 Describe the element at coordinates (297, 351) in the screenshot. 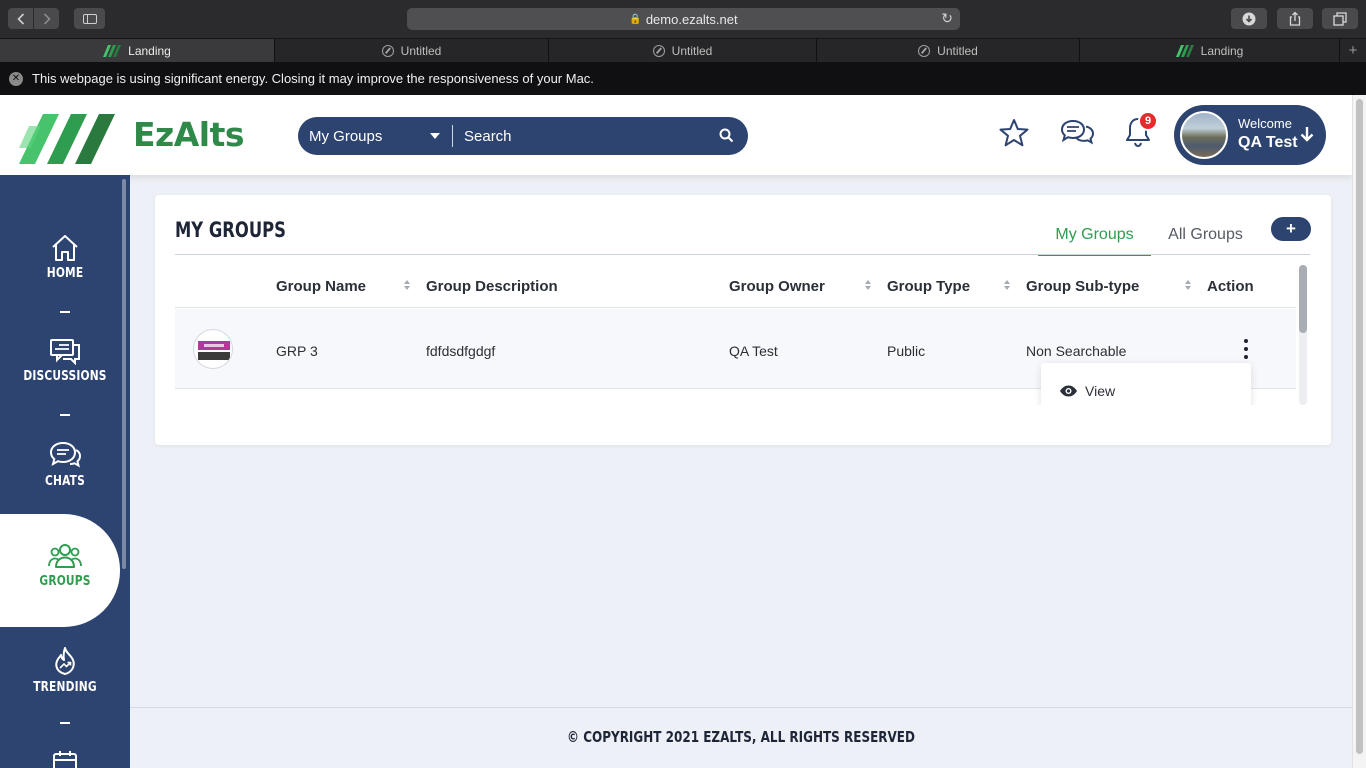

I see `group-name-cell: GRP 3` at that location.